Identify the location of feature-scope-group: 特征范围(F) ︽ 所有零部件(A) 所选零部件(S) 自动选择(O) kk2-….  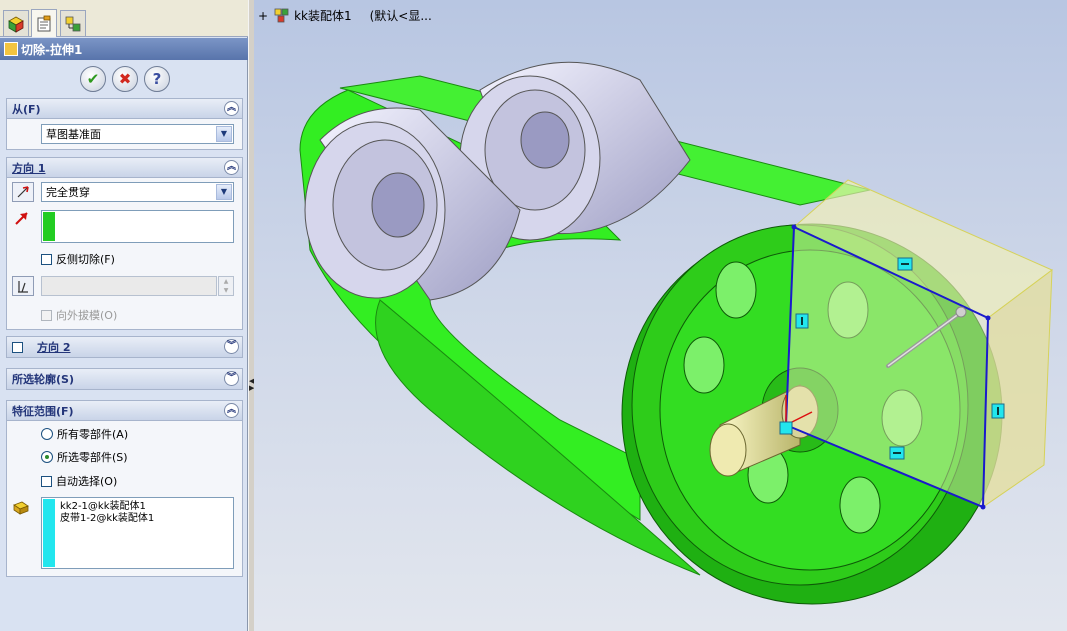
(124, 488).